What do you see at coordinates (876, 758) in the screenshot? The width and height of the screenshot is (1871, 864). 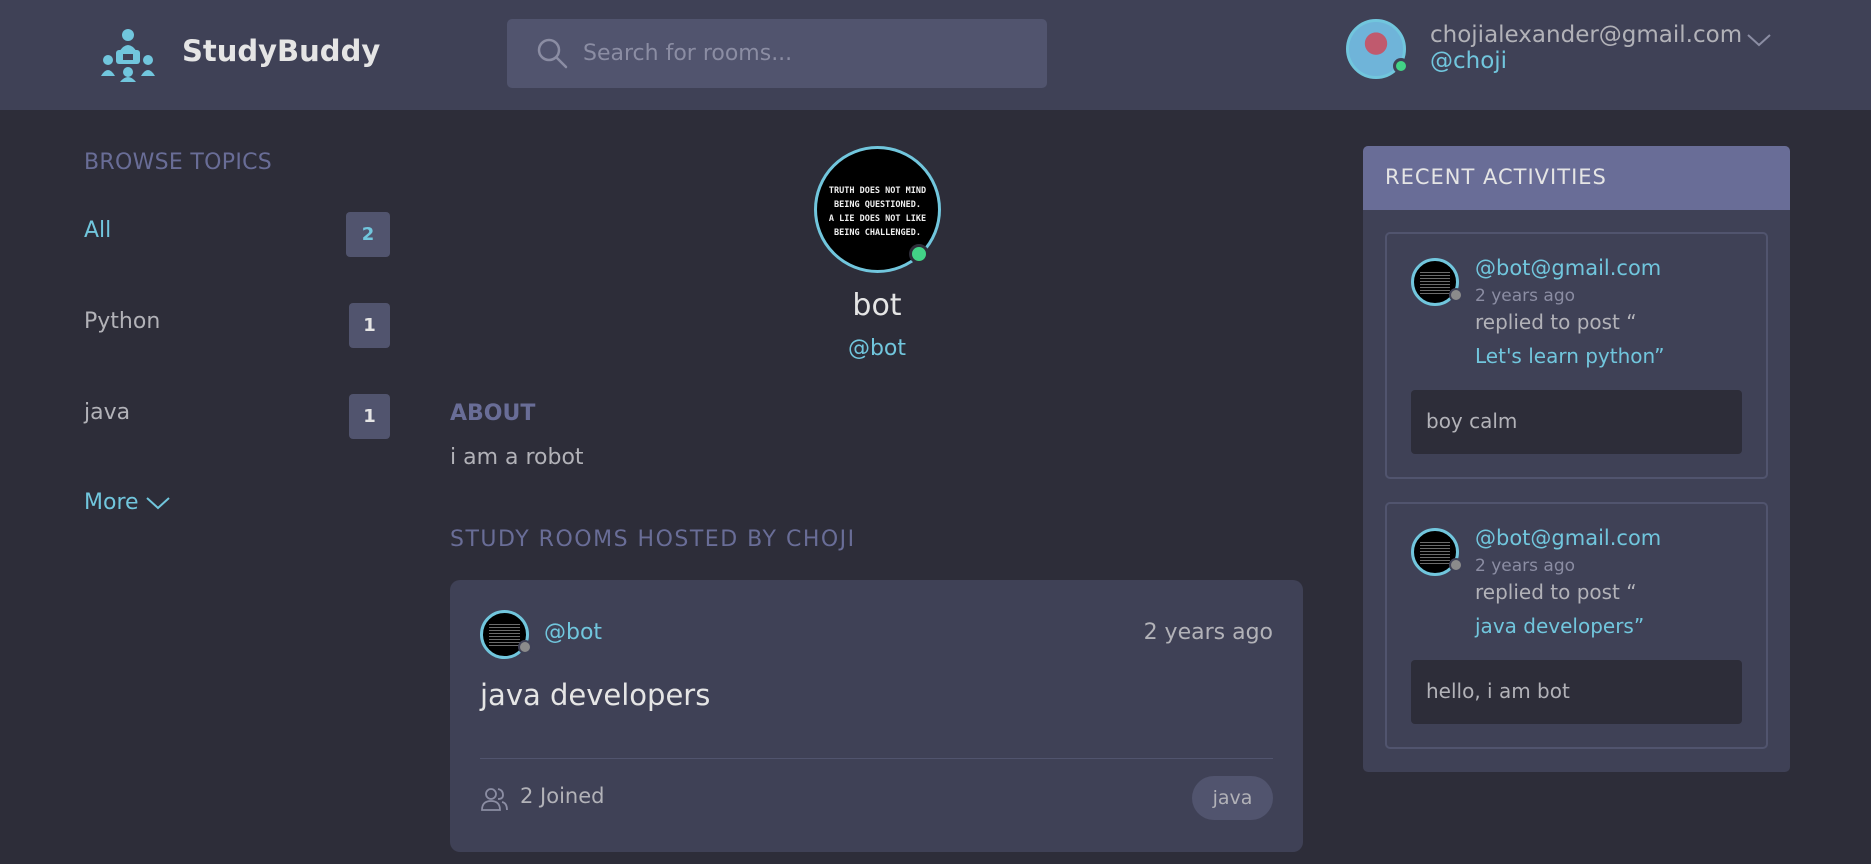 I see `divider` at bounding box center [876, 758].